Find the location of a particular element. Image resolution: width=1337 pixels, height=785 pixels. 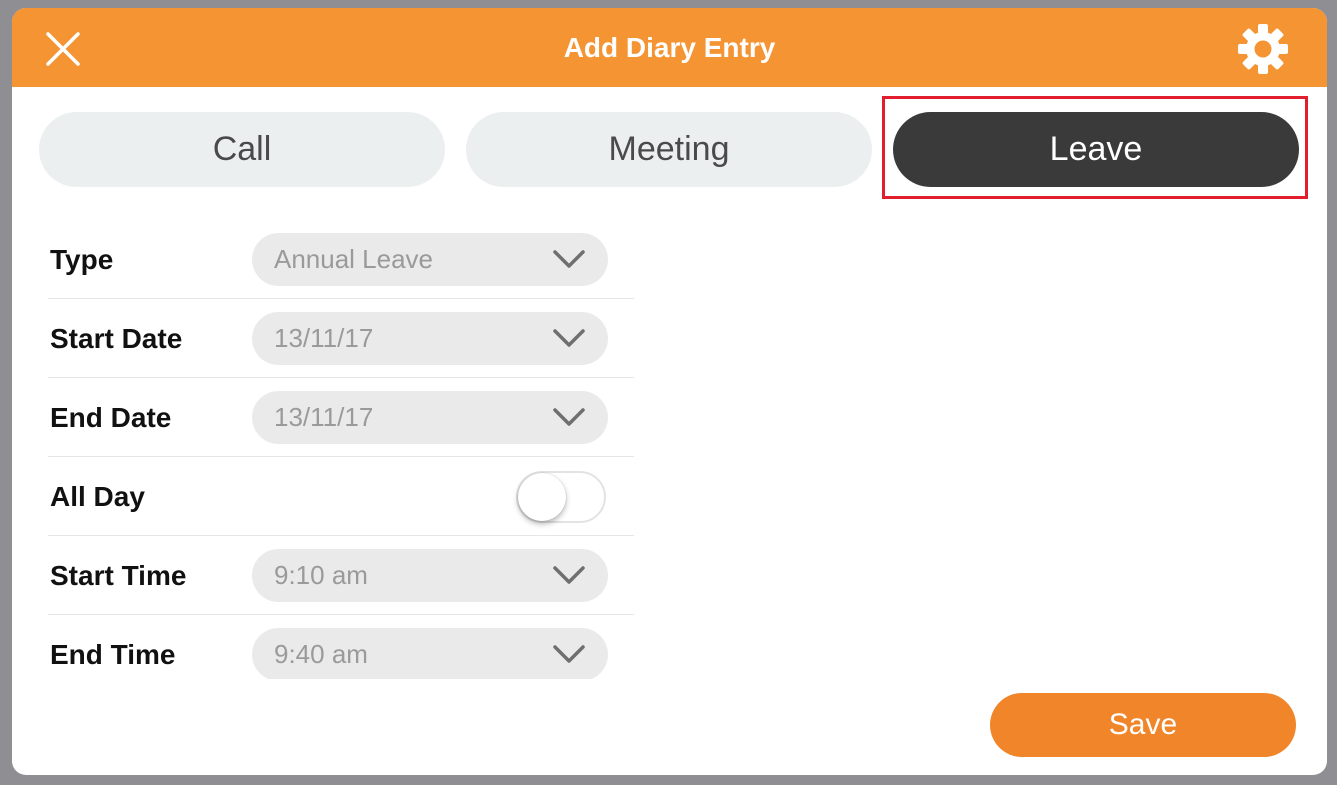

end-time-dropdown: 9:40 am is located at coordinates (430, 653).